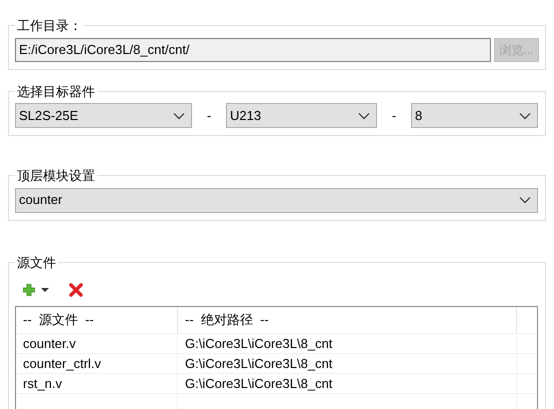  Describe the element at coordinates (97, 383) in the screenshot. I see `table-cell: rst_n.v` at that location.